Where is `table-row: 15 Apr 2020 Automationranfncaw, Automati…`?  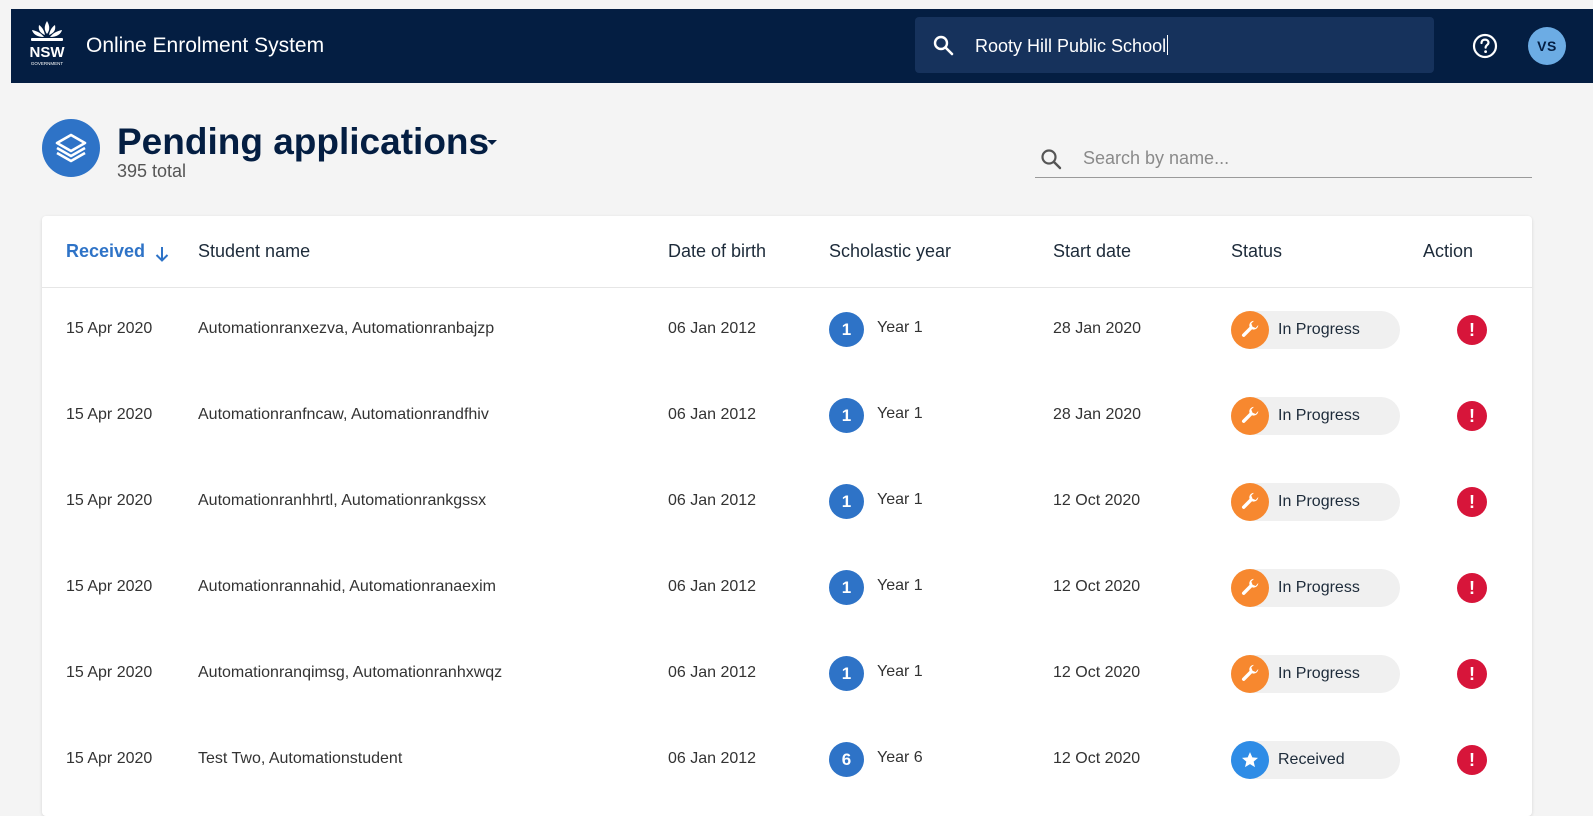 table-row: 15 Apr 2020 Automationranfncaw, Automati… is located at coordinates (787, 416).